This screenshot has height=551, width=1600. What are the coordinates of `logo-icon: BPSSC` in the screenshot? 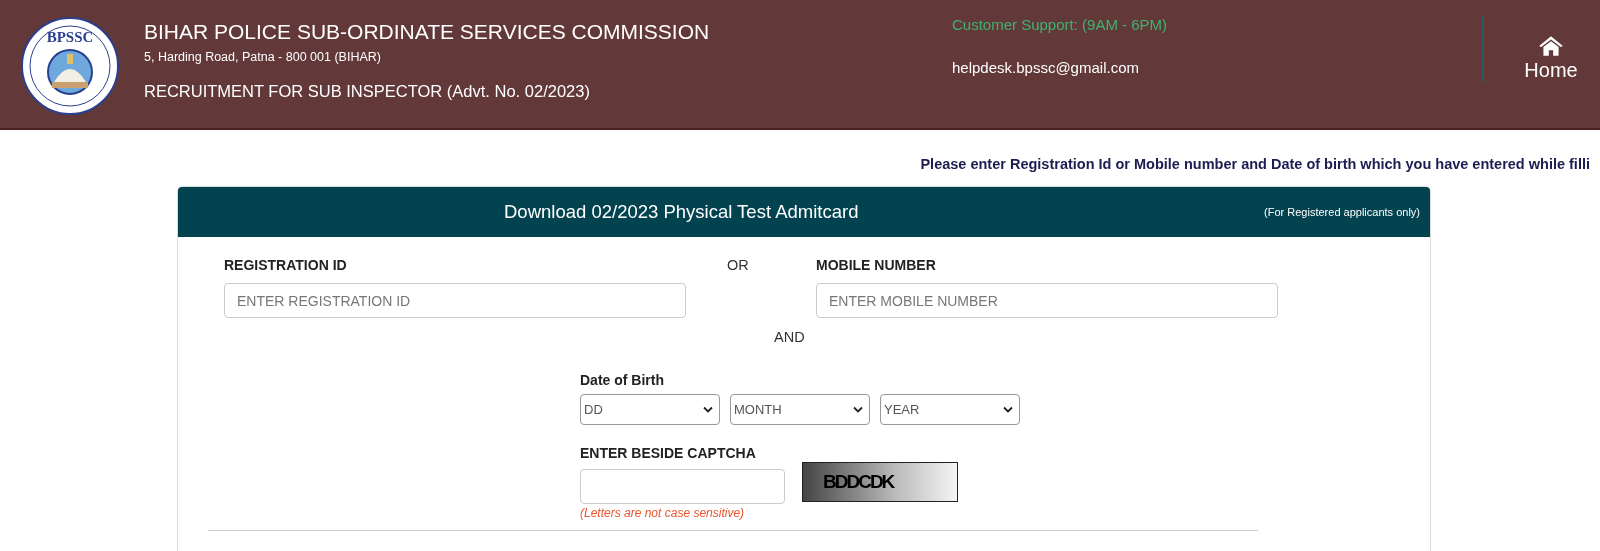 It's located at (70, 66).